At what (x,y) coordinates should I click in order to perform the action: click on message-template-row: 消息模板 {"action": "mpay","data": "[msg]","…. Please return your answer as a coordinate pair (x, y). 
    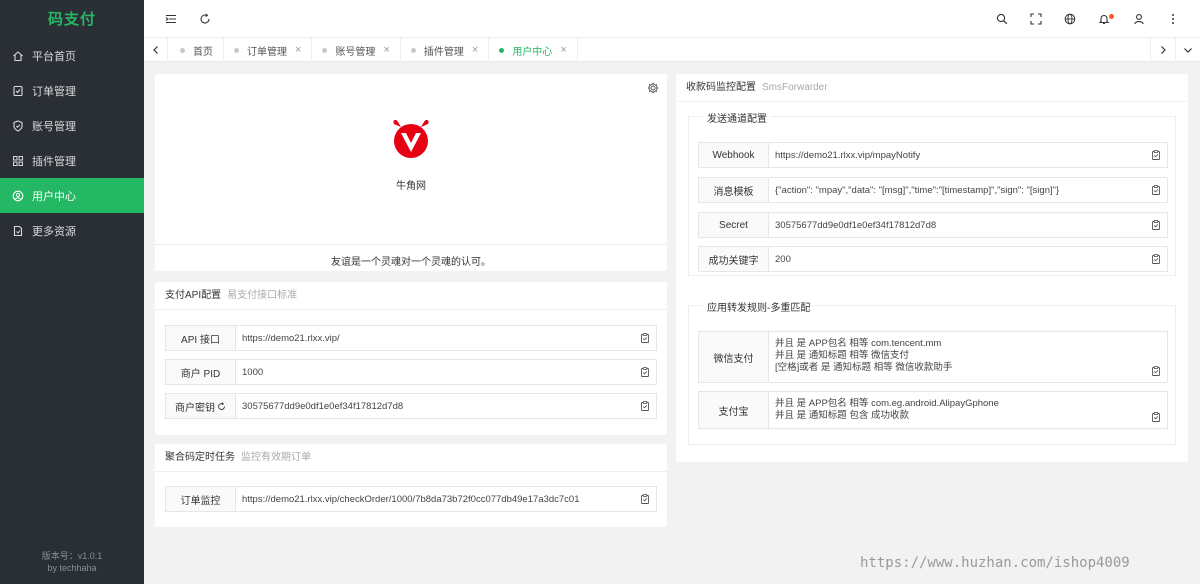
    Looking at the image, I should click on (933, 190).